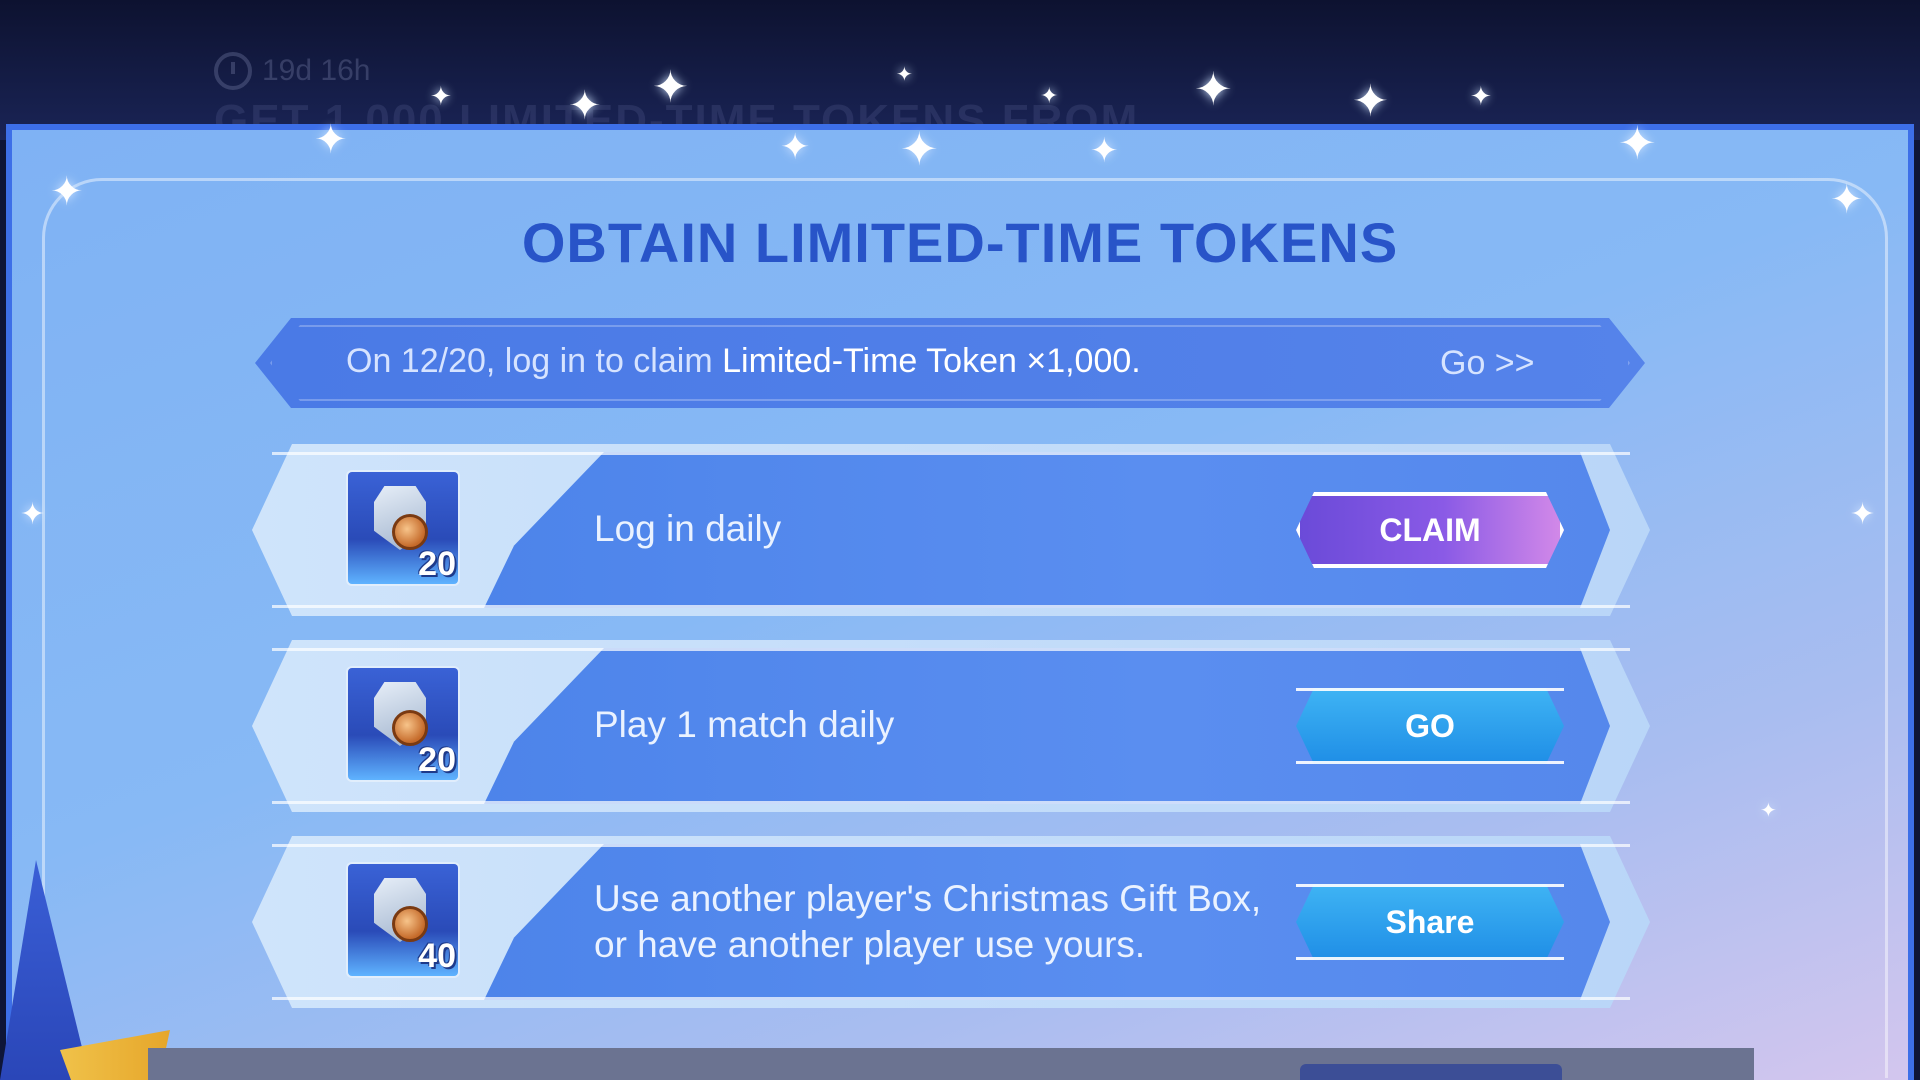 The width and height of the screenshot is (1920, 1080). Describe the element at coordinates (928, 898) in the screenshot. I see `task-label-line-1: Use another player's Christmas Gift Box,` at that location.